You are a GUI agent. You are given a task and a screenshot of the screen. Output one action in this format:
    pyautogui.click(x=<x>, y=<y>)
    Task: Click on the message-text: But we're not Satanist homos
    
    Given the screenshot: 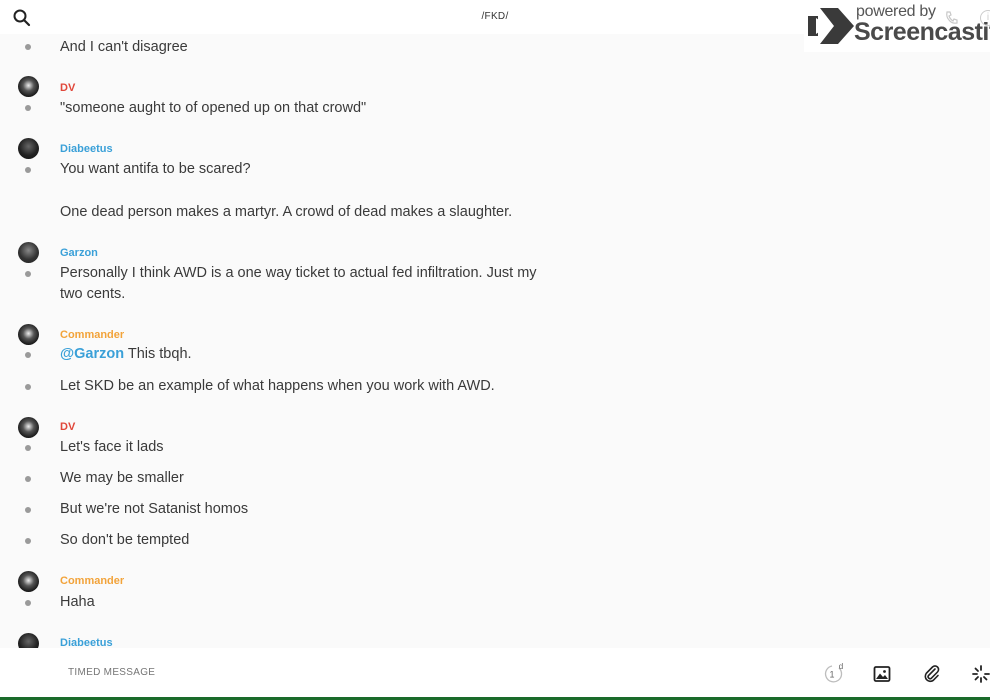 What is the action you would take?
    pyautogui.click(x=154, y=509)
    